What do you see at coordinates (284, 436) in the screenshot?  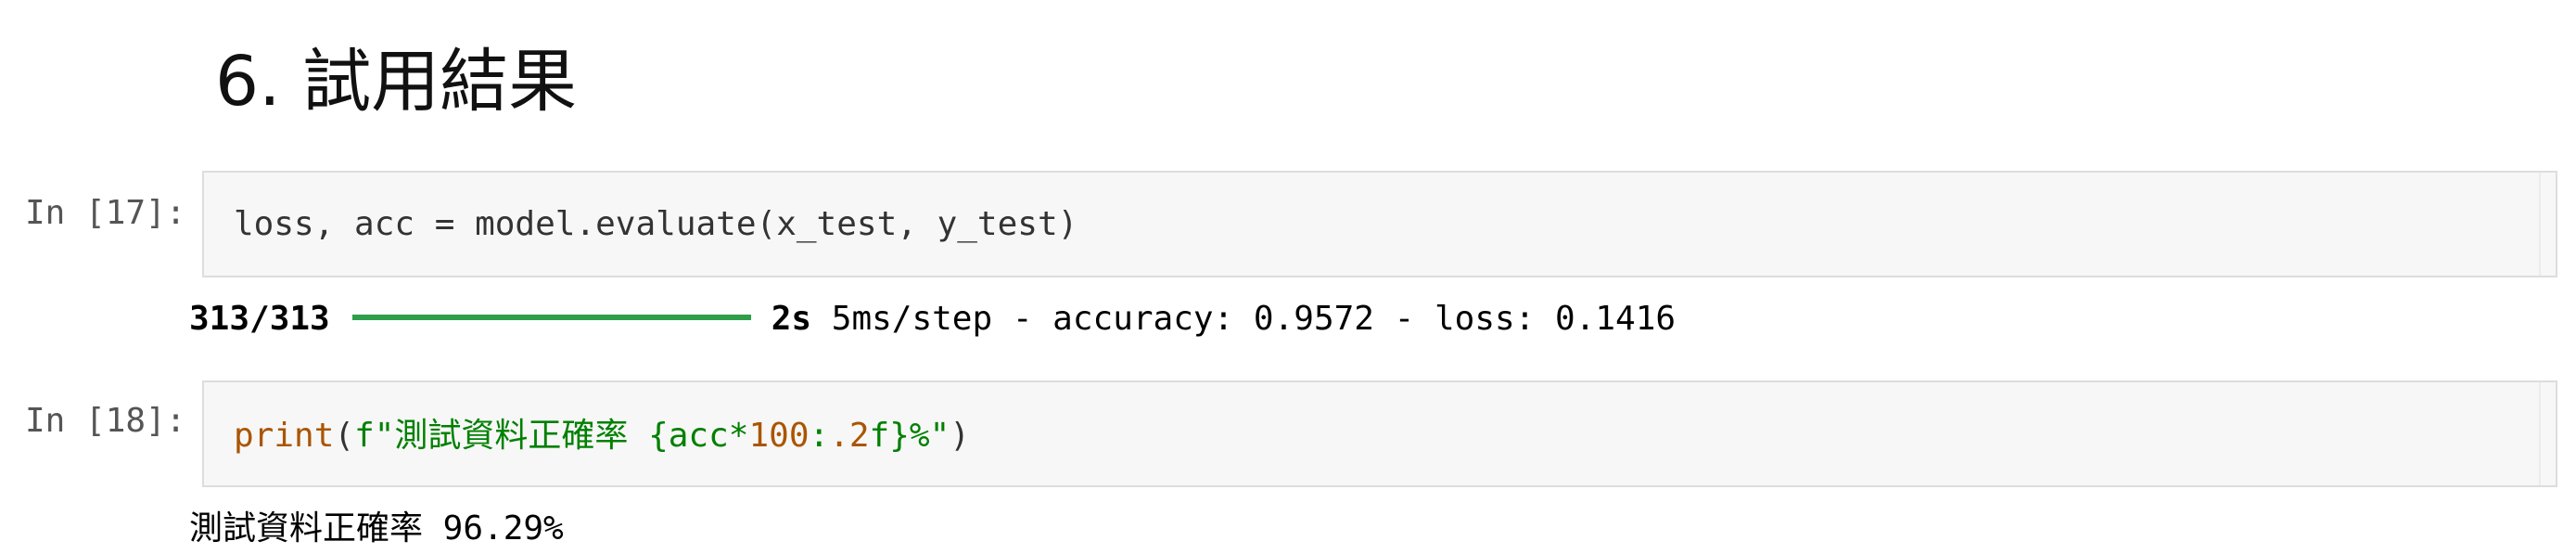 I see `code-token-print: print` at bounding box center [284, 436].